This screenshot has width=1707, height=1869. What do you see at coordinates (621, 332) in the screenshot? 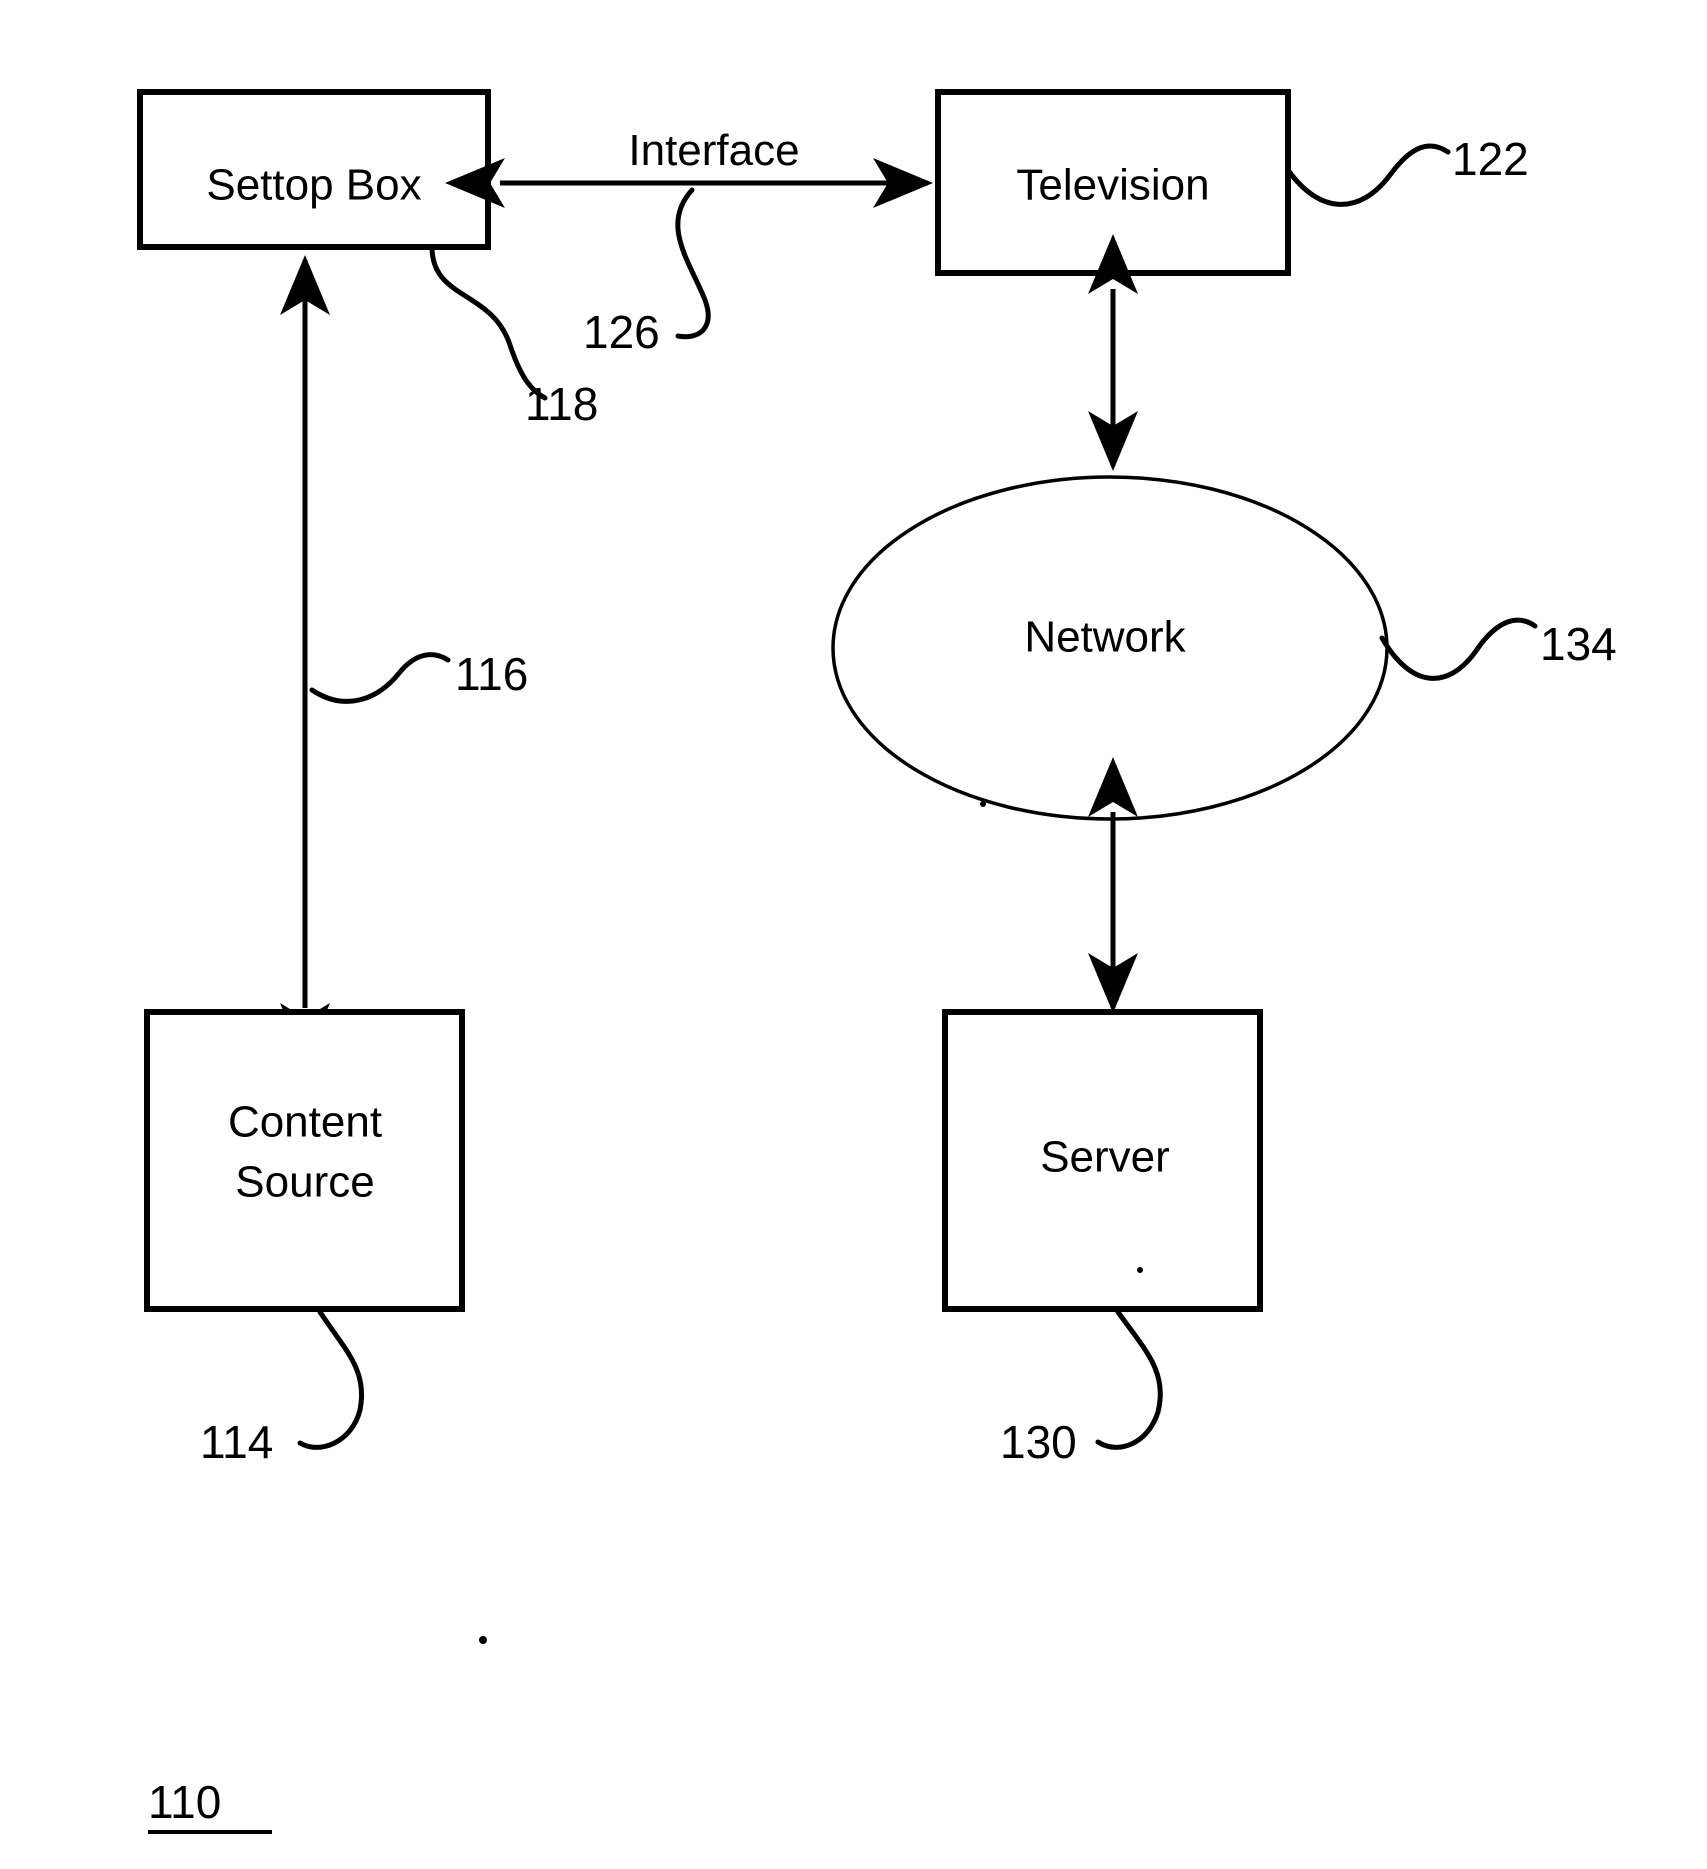
I see `ref-numeral-126: 126` at bounding box center [621, 332].